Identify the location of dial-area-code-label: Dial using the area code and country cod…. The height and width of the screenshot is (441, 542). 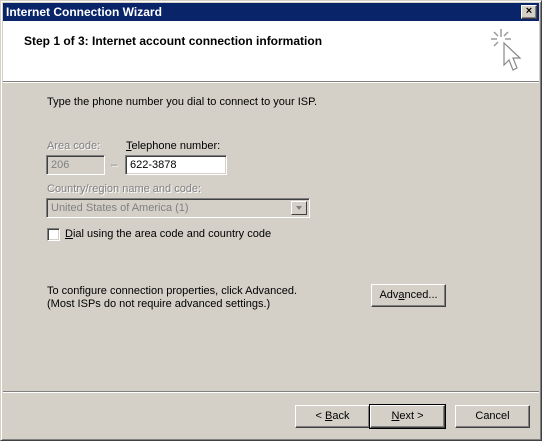
(168, 234).